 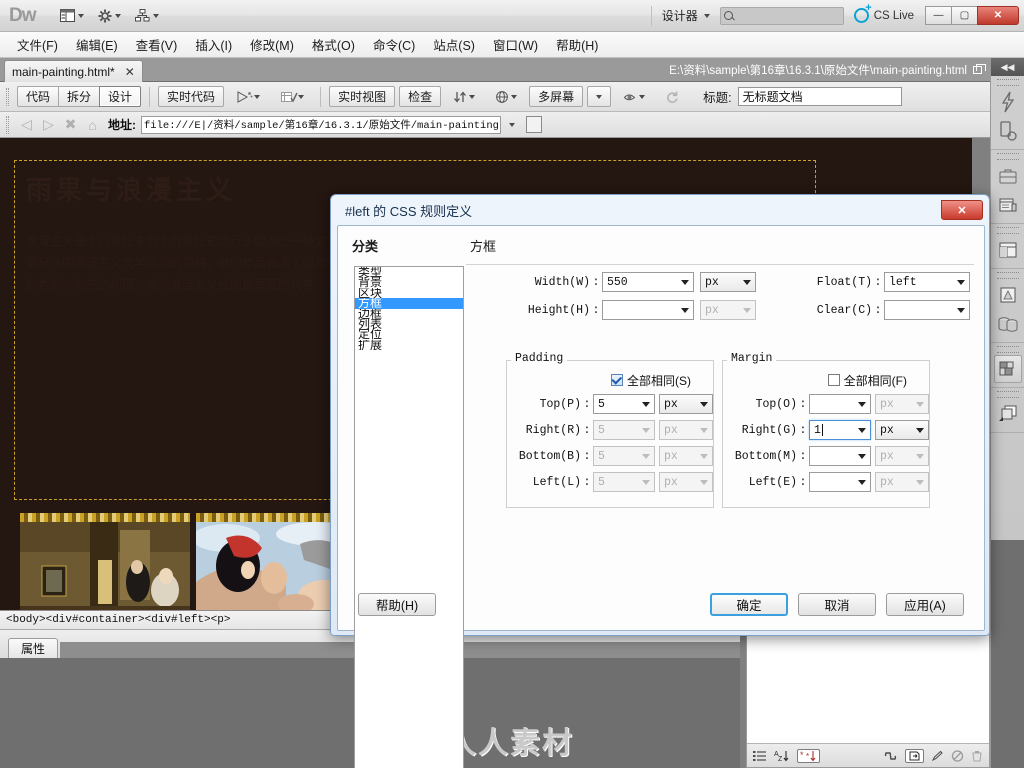 I want to click on category-item-extensions: 扩展, so click(x=409, y=345).